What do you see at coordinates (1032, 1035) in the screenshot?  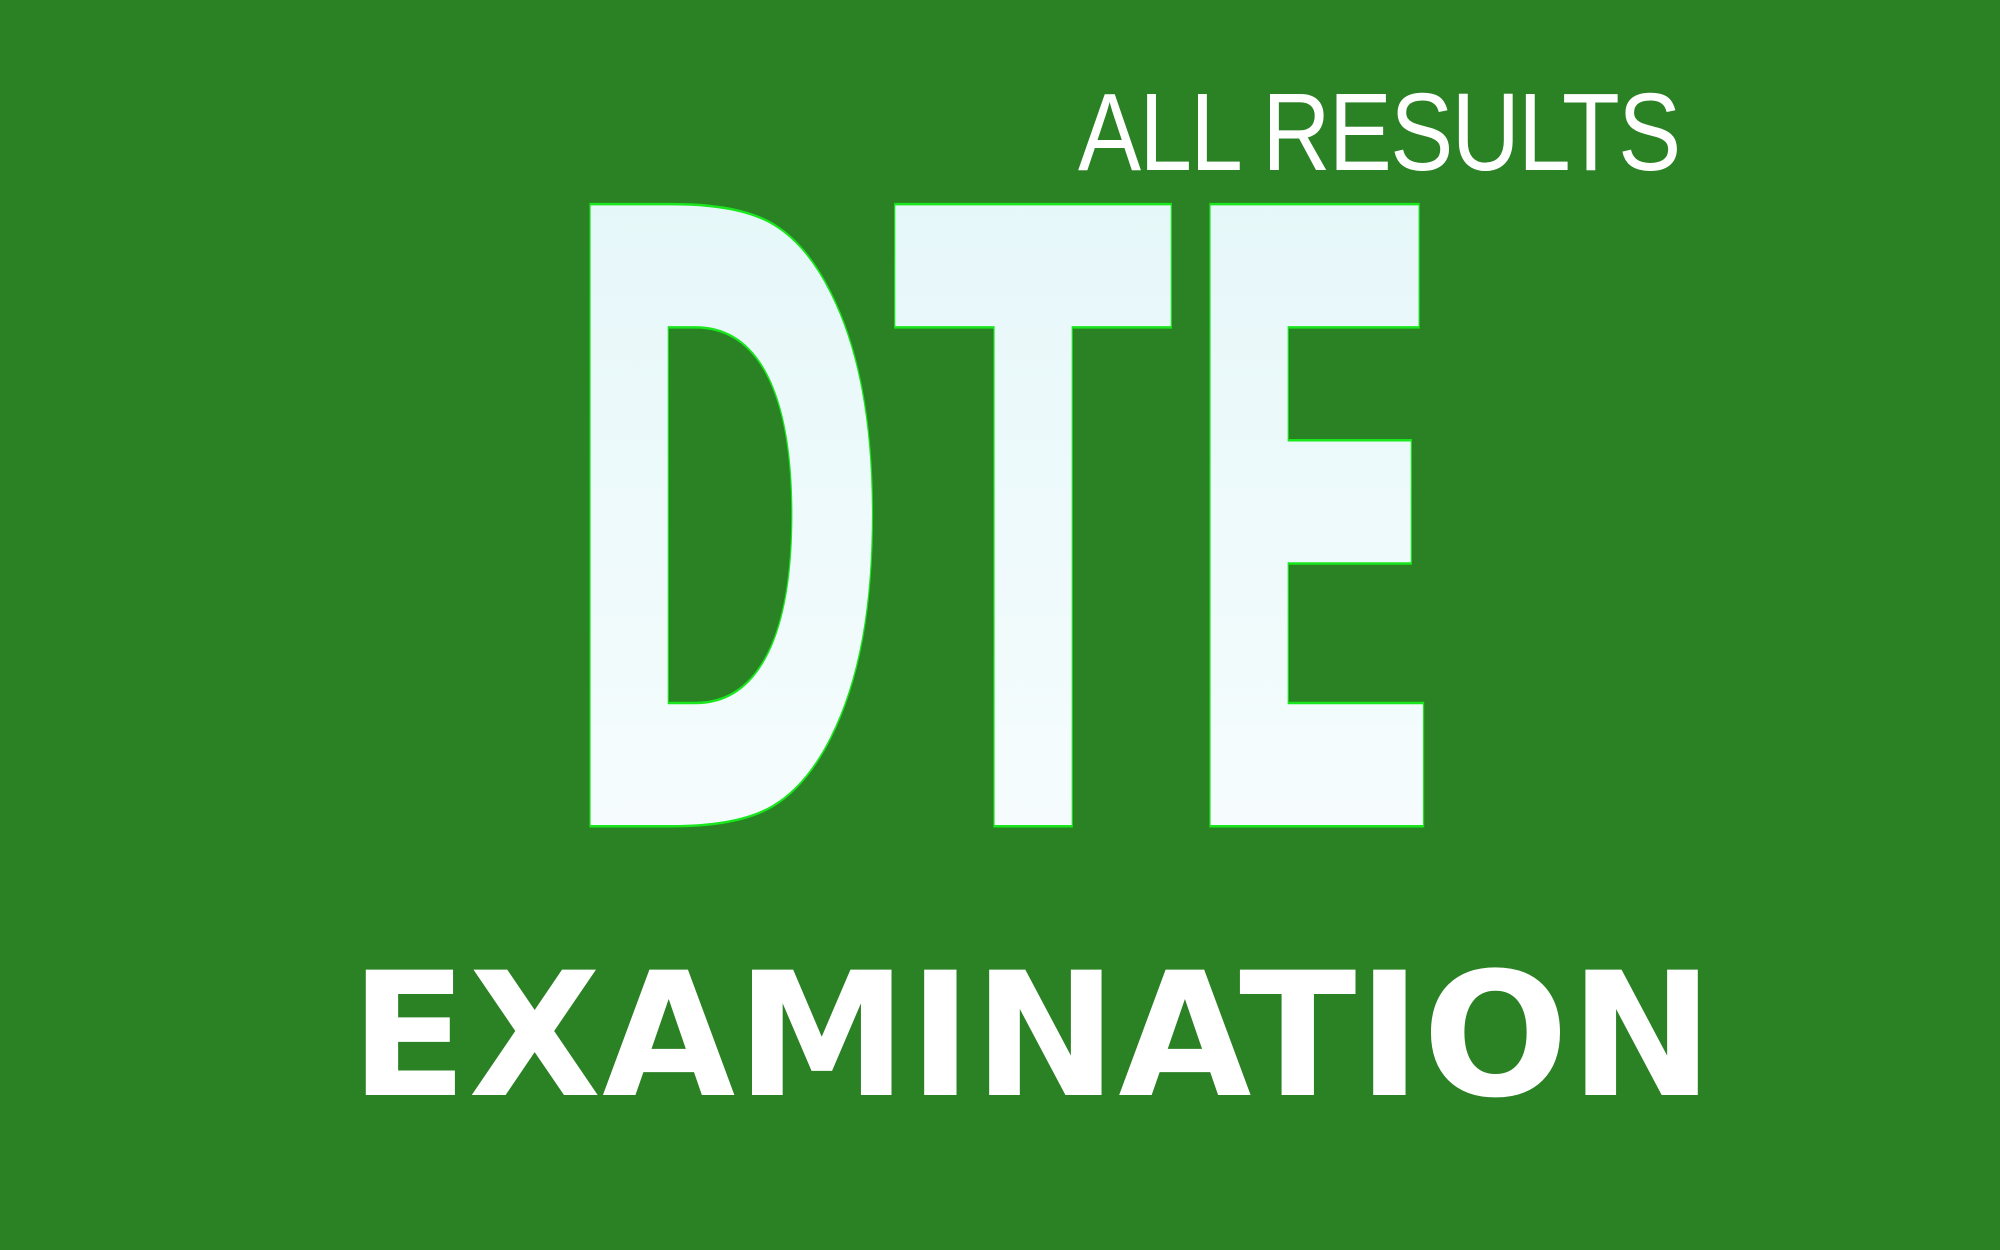 I see `examination-text: EXAMINATION` at bounding box center [1032, 1035].